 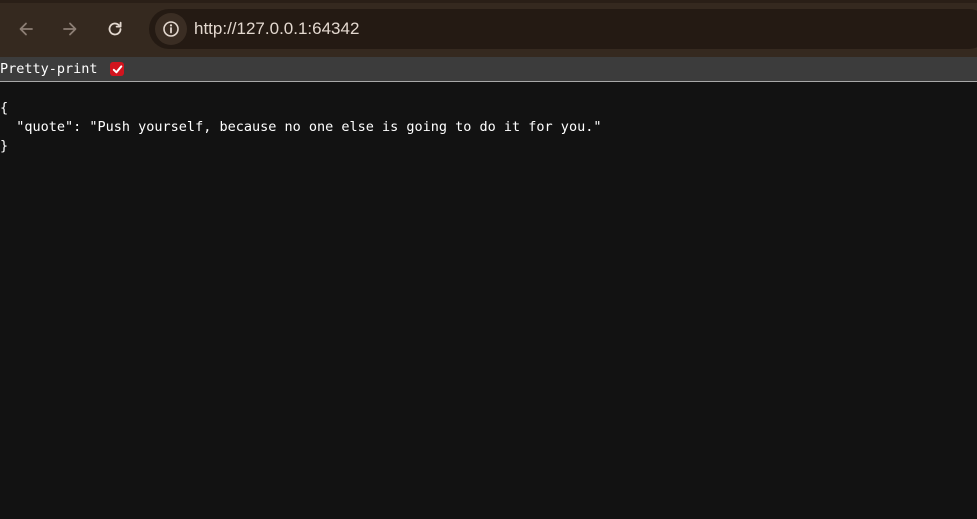 I want to click on checkmark-icon, so click(x=117, y=68).